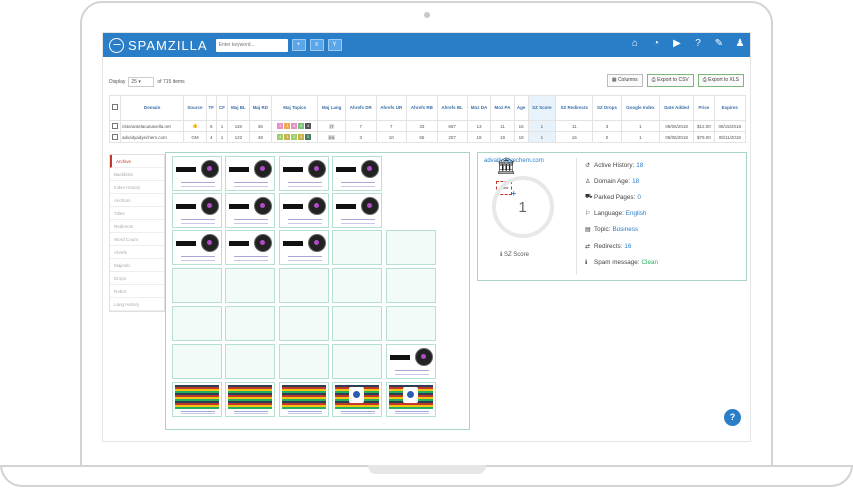 This screenshot has height=492, width=853. I want to click on tab-majestic: Majestic, so click(137, 265).